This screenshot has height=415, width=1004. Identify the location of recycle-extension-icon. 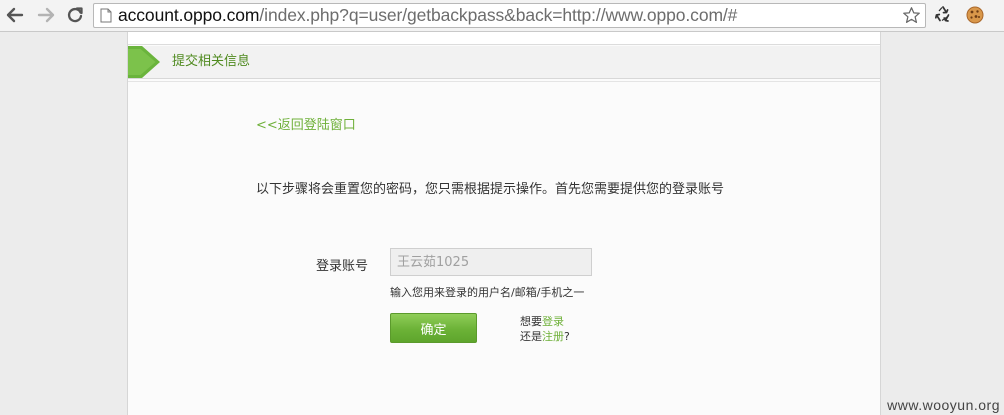
(943, 16).